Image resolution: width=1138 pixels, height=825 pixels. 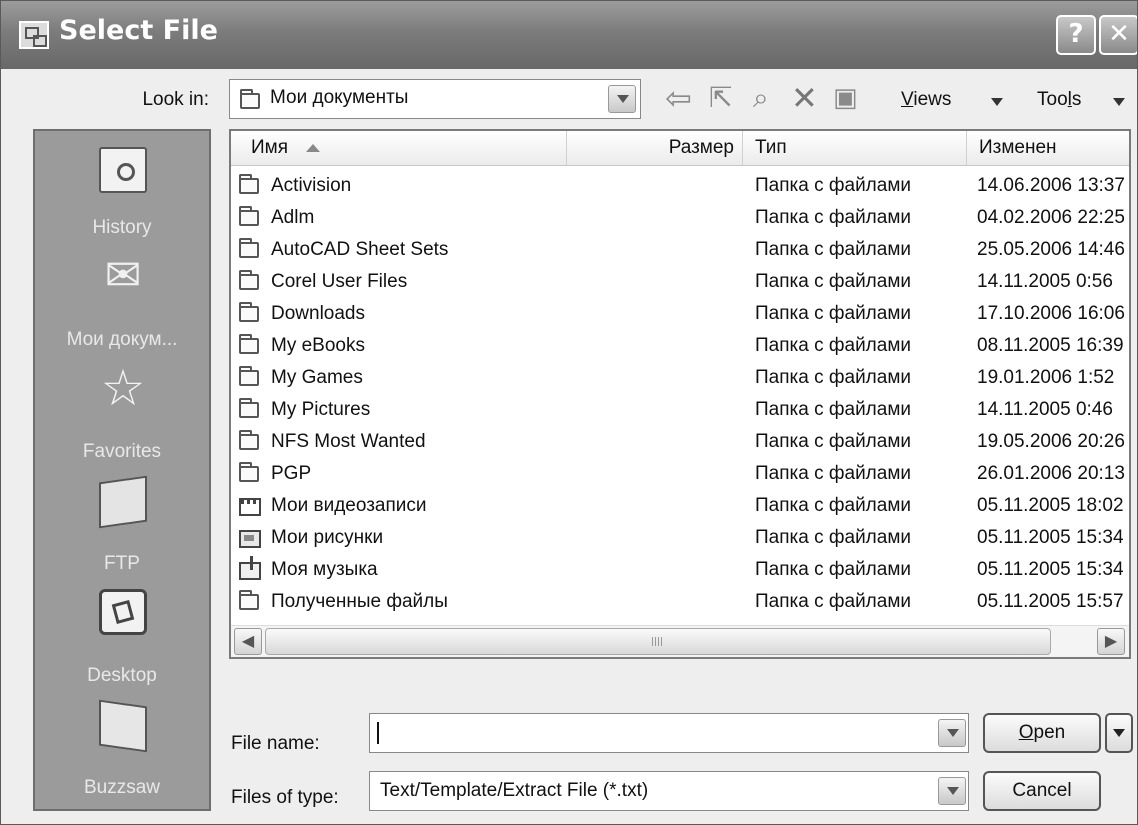 What do you see at coordinates (1042, 791) in the screenshot?
I see `cancel-button: Cancel` at bounding box center [1042, 791].